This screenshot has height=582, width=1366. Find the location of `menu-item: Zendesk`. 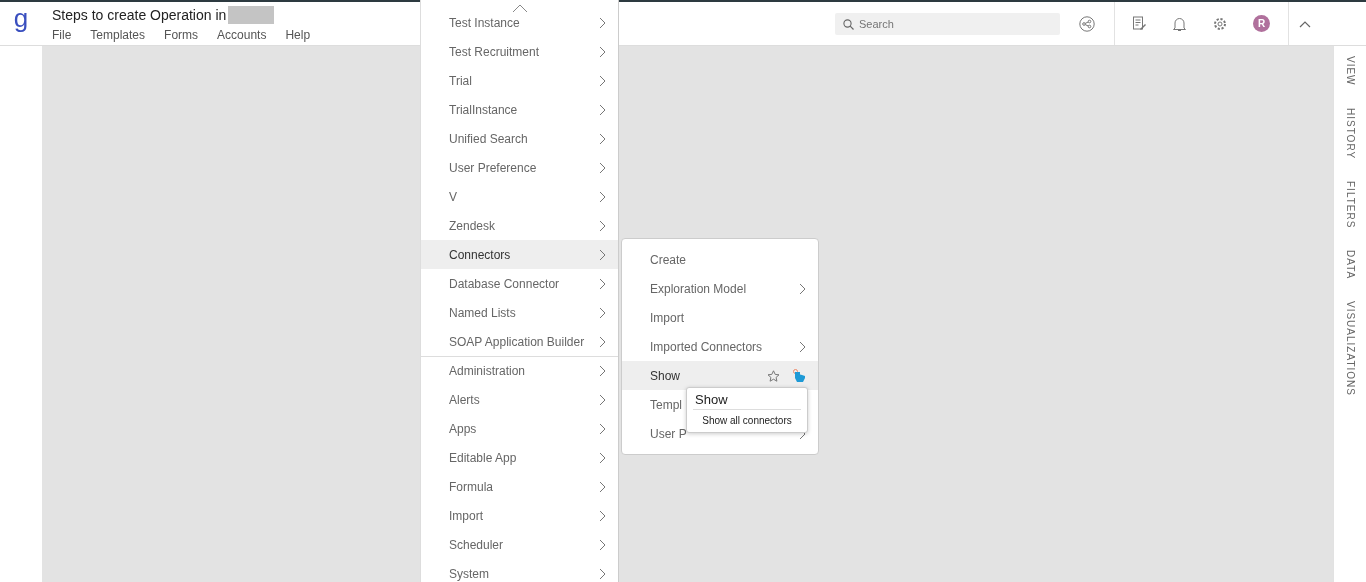

menu-item: Zendesk is located at coordinates (519, 225).